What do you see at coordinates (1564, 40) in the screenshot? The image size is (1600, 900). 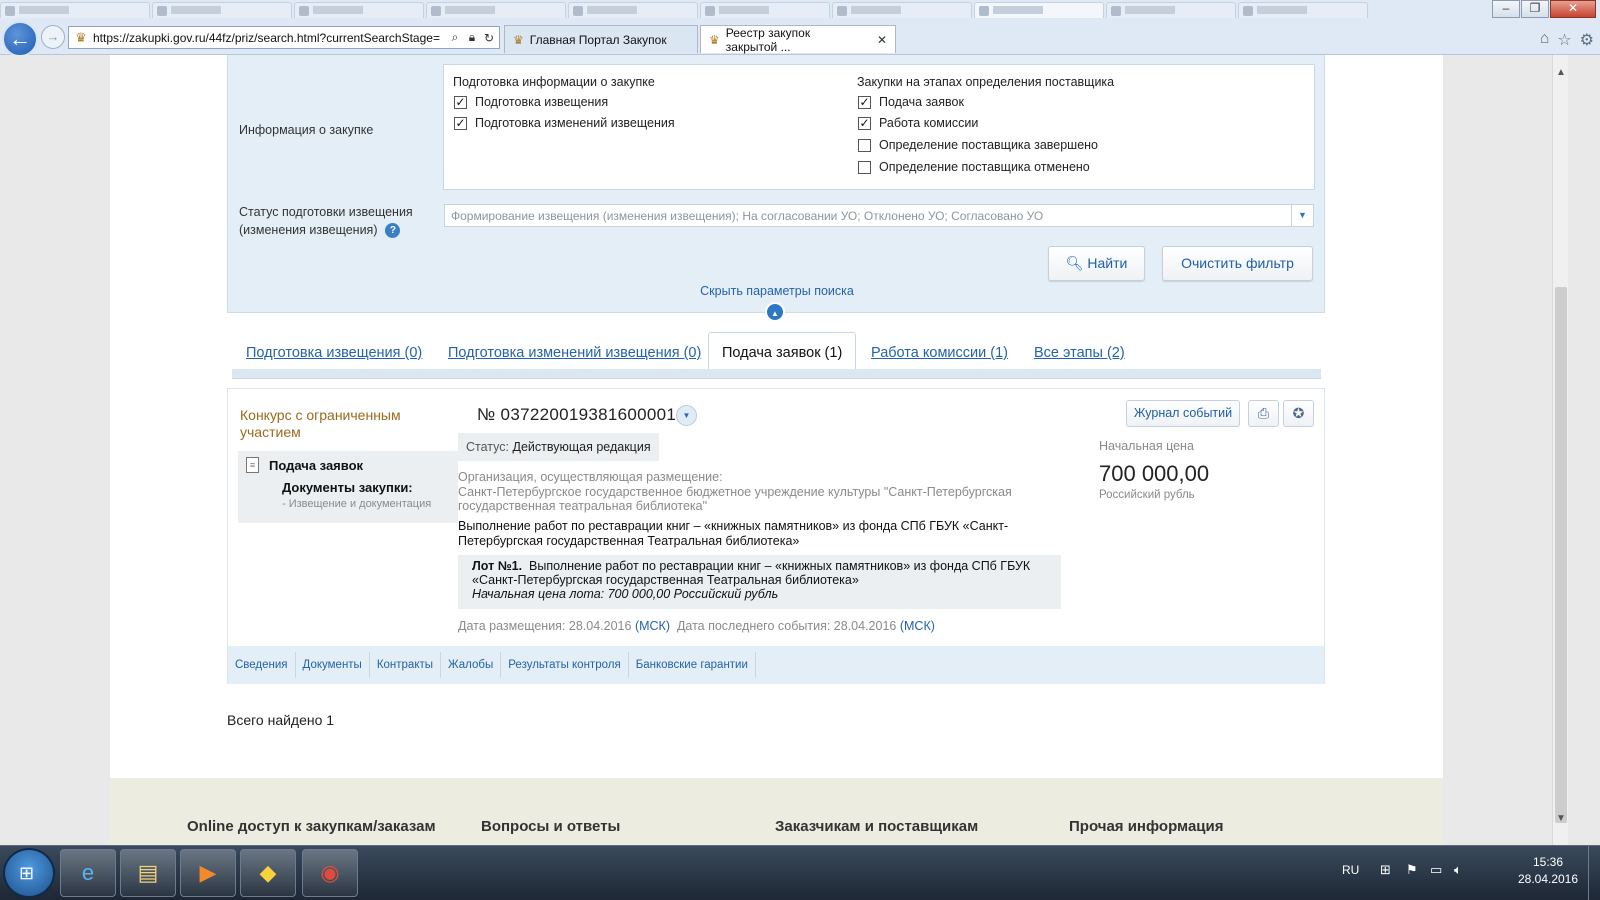 I see `favorites-star-icon: ☆` at bounding box center [1564, 40].